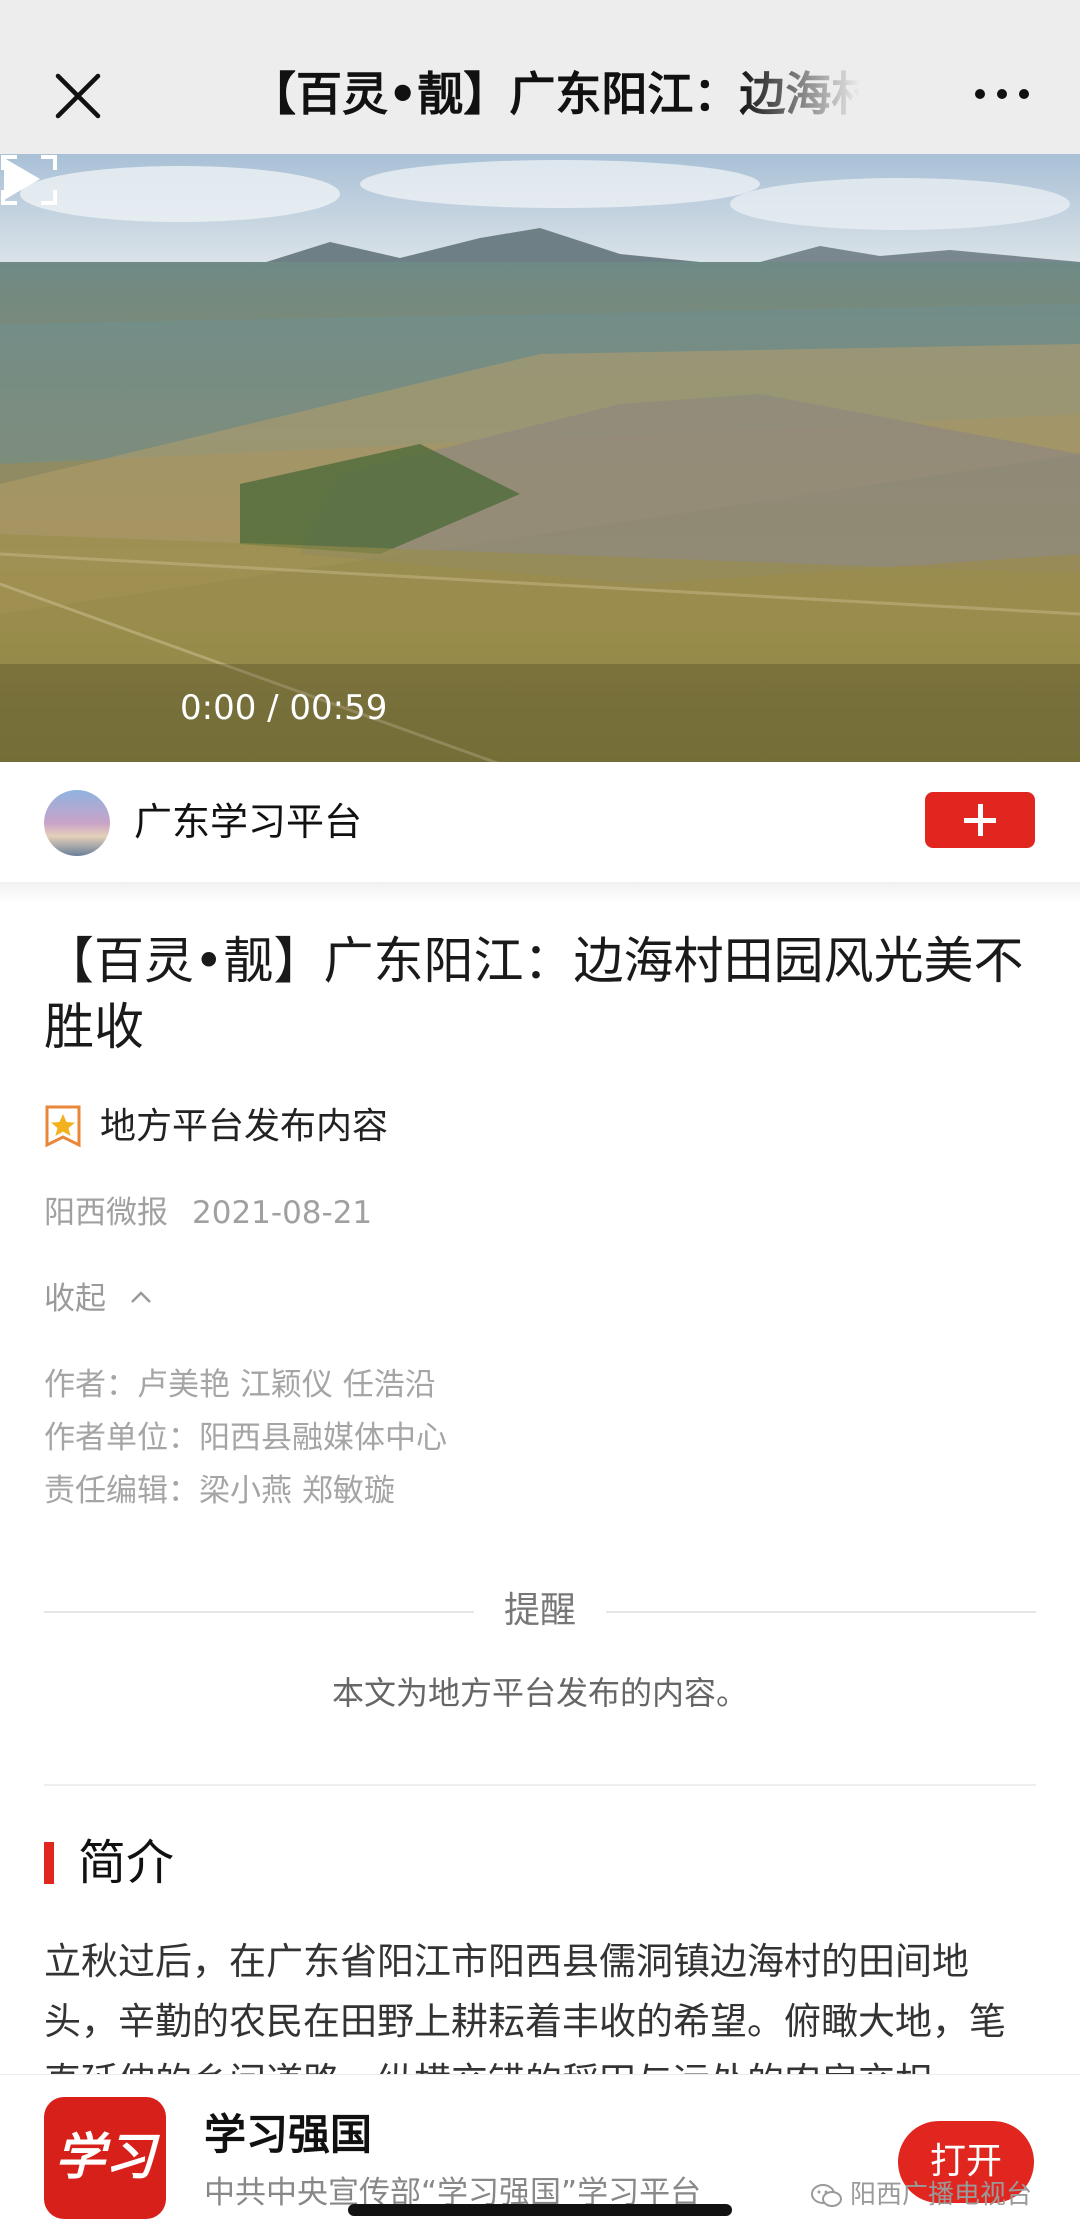 The width and height of the screenshot is (1080, 2240). What do you see at coordinates (282, 1213) in the screenshot?
I see `publish-date: 2021-08-21` at bounding box center [282, 1213].